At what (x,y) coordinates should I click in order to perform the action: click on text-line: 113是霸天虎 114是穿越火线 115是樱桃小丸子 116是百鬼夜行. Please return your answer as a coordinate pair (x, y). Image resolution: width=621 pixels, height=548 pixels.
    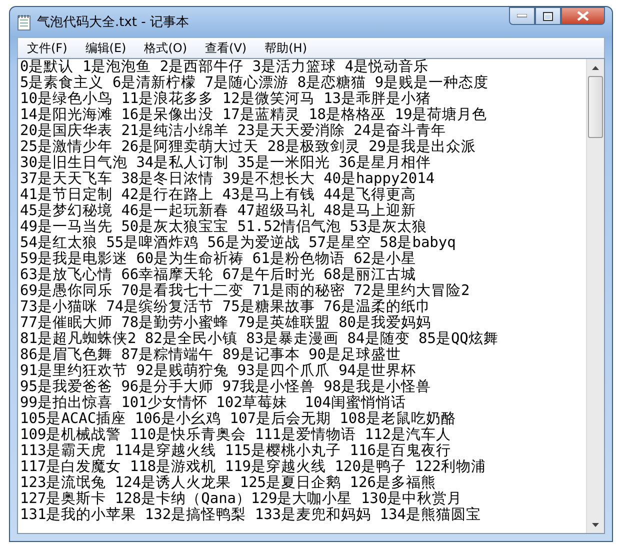
    Looking at the image, I should click on (236, 451).